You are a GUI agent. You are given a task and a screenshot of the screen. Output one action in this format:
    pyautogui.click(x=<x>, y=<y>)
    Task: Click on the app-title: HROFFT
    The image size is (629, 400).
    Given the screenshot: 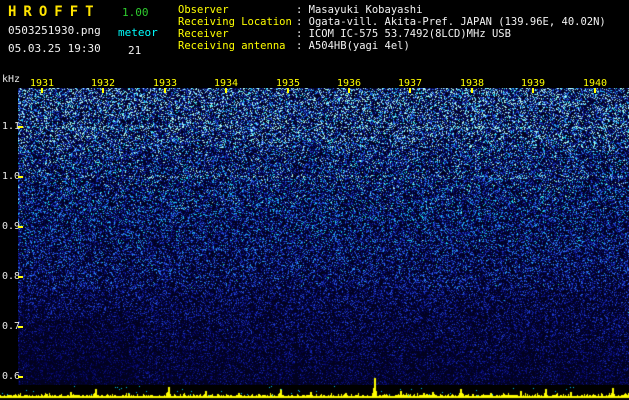 What is the action you would take?
    pyautogui.click(x=54, y=12)
    